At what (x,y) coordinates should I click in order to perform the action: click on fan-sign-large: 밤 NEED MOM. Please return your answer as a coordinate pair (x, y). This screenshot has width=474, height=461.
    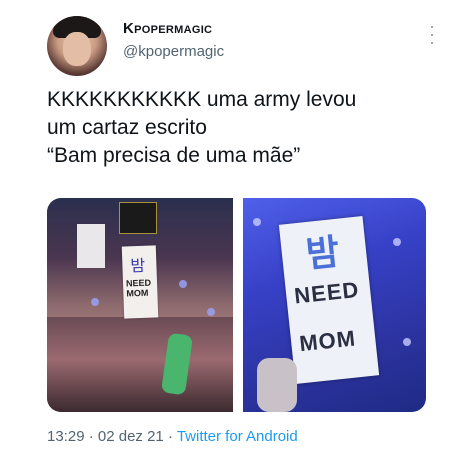
    Looking at the image, I should click on (329, 300).